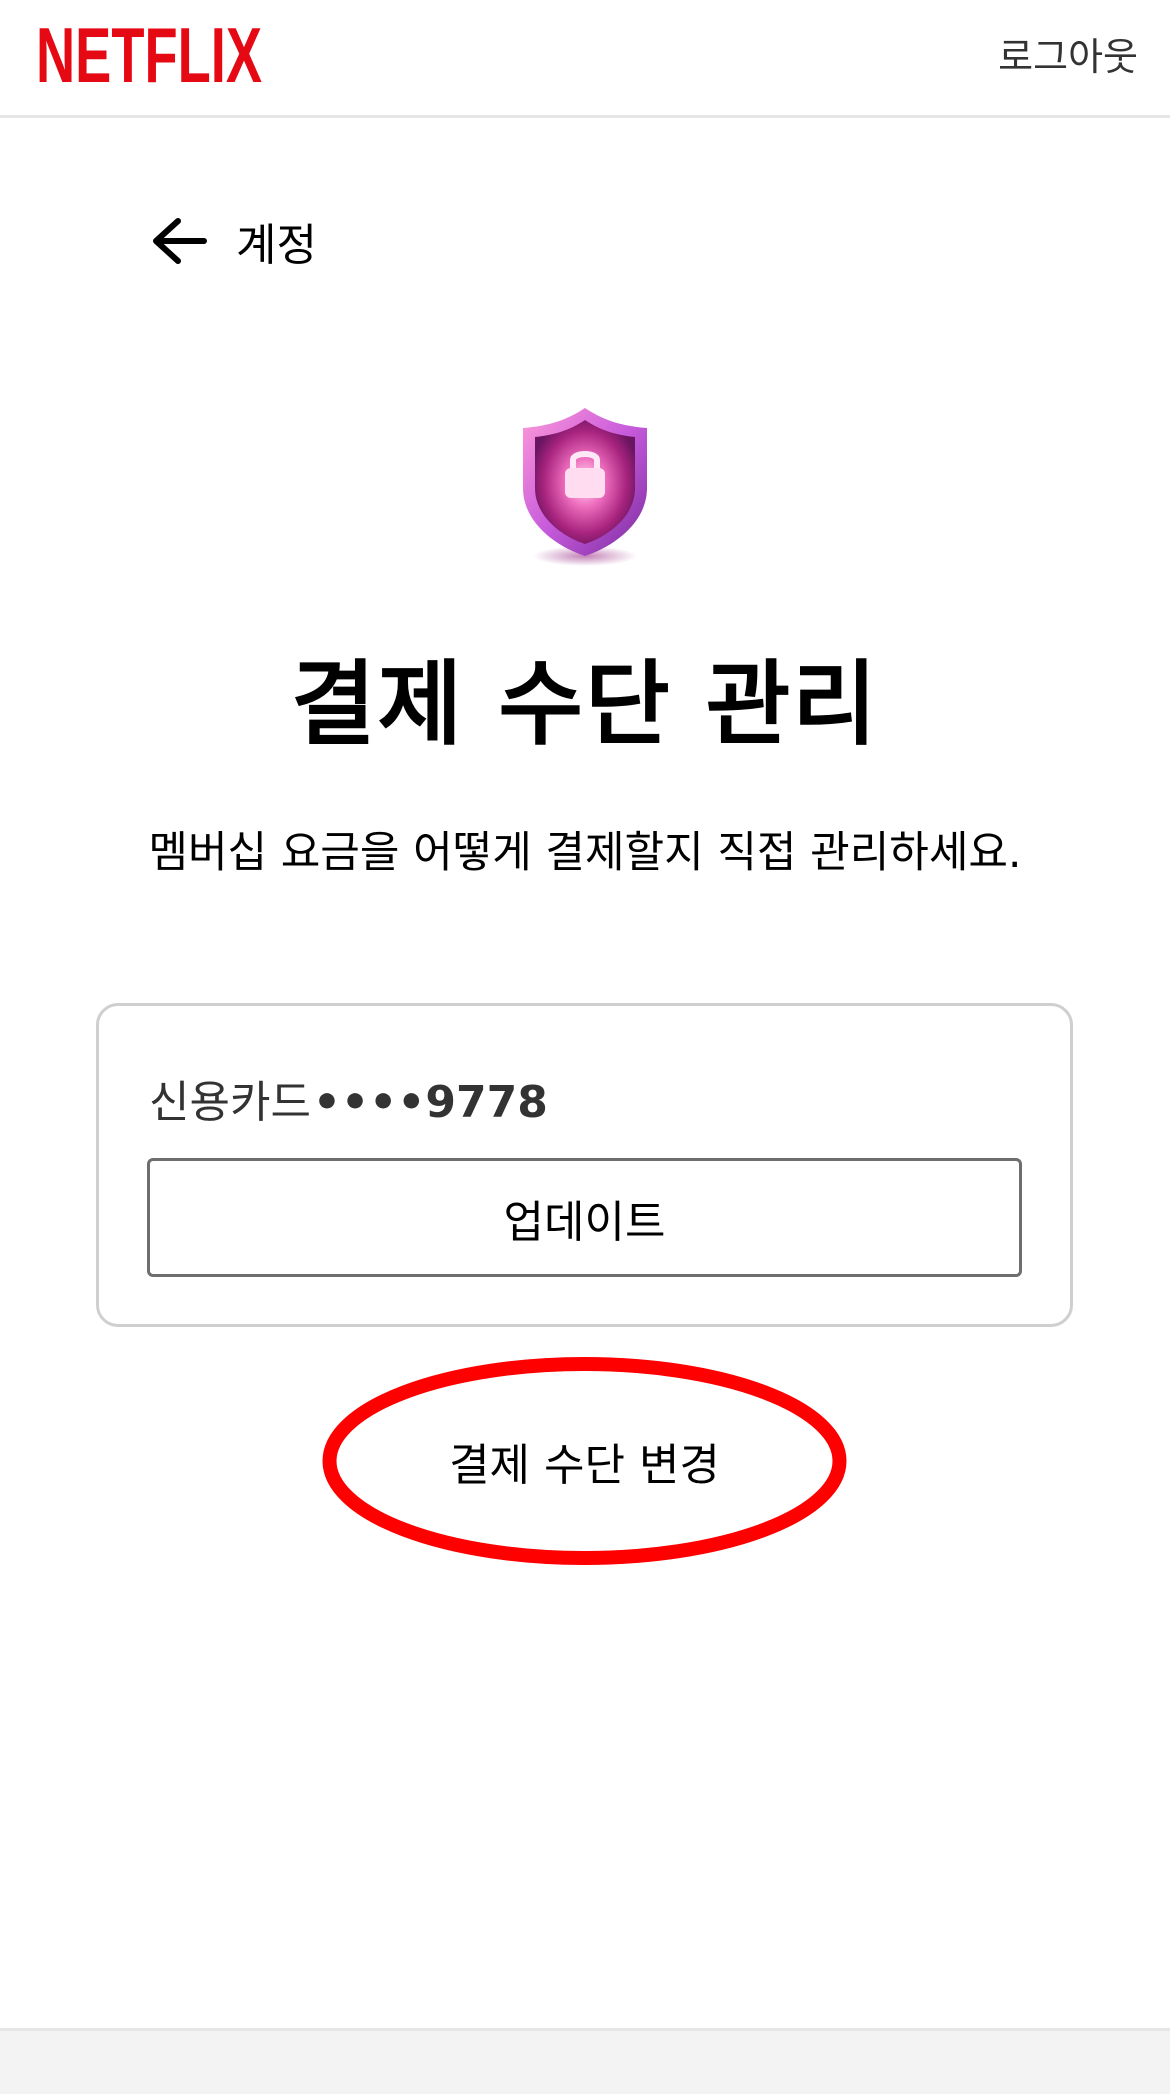 Image resolution: width=1170 pixels, height=2094 pixels. What do you see at coordinates (230, 1102) in the screenshot?
I see `card-type: 신용카드` at bounding box center [230, 1102].